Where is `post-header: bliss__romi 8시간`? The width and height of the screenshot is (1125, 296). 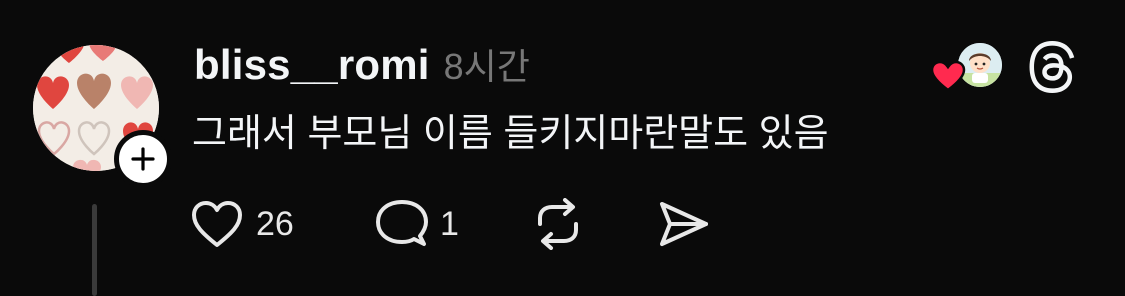
post-header: bliss__romi 8시간 is located at coordinates (362, 66).